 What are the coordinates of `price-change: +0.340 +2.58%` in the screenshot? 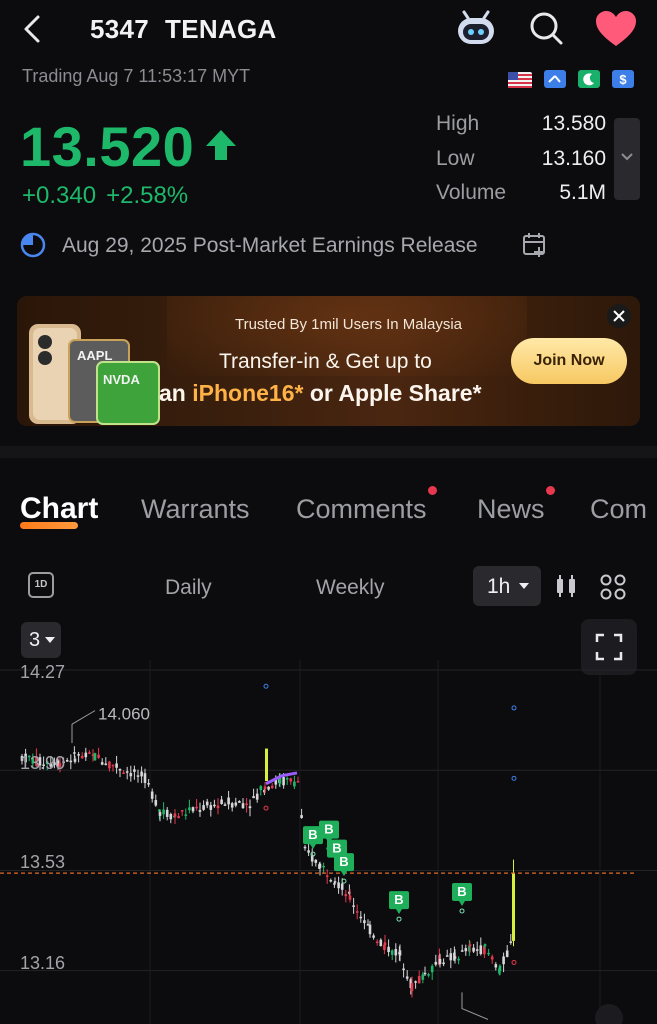 It's located at (105, 196).